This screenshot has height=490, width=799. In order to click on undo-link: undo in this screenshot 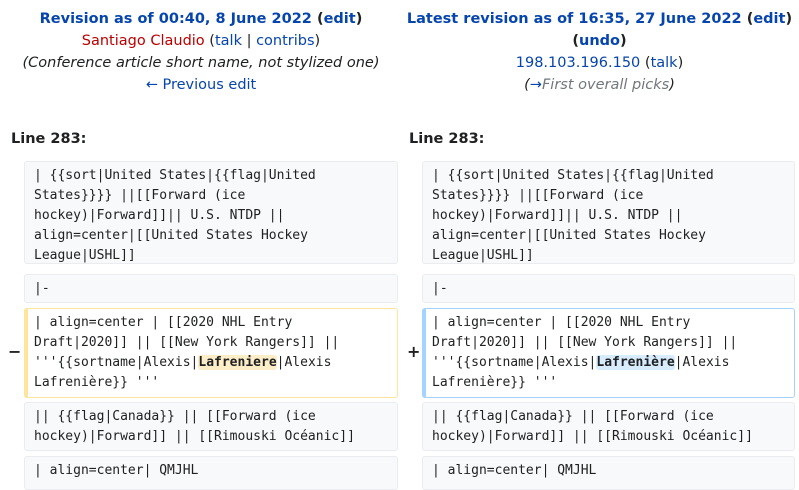, I will do `click(599, 41)`.